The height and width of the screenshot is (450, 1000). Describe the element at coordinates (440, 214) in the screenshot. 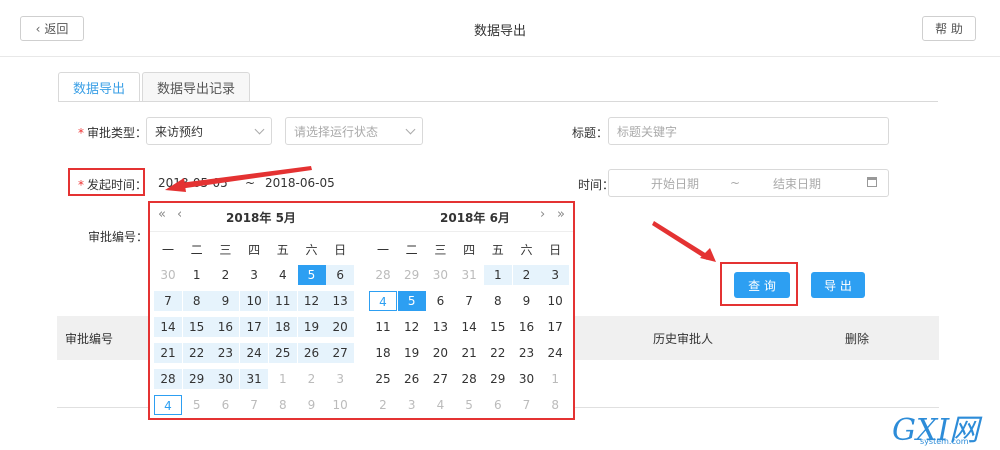

I see `annotation-arrows` at that location.